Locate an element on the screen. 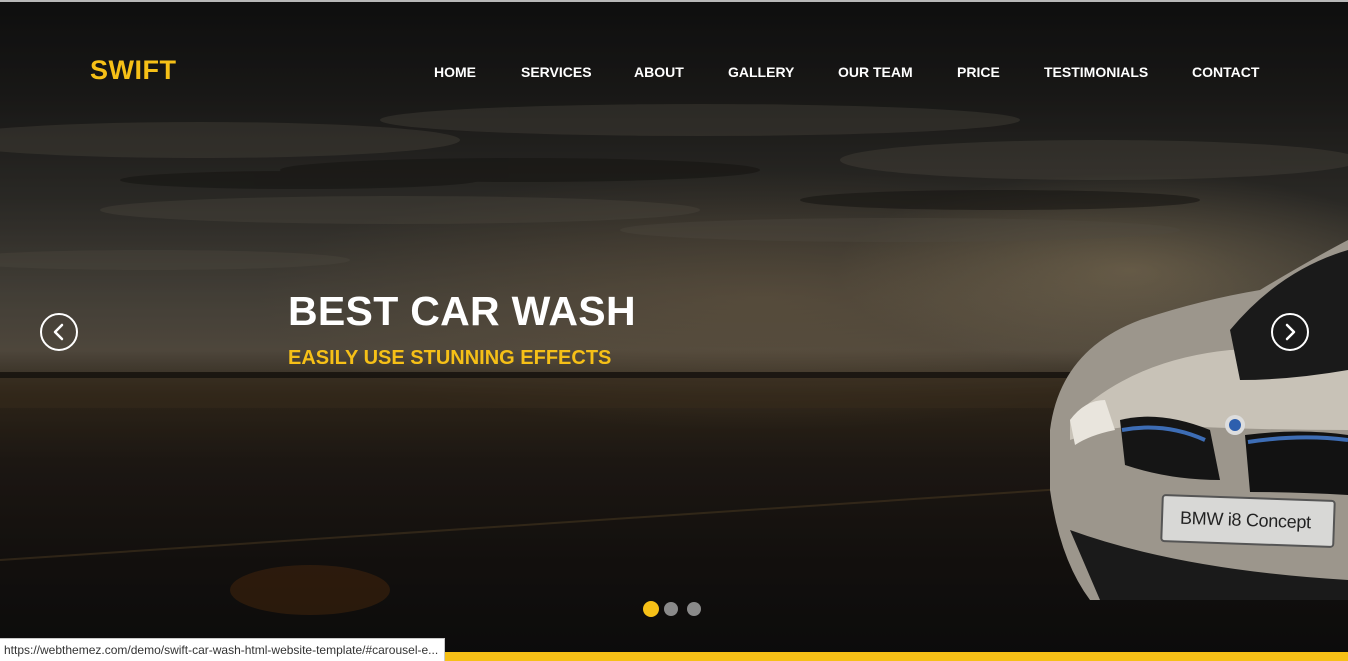 This screenshot has height=661, width=1348. nav-item-home: HOME is located at coordinates (455, 72).